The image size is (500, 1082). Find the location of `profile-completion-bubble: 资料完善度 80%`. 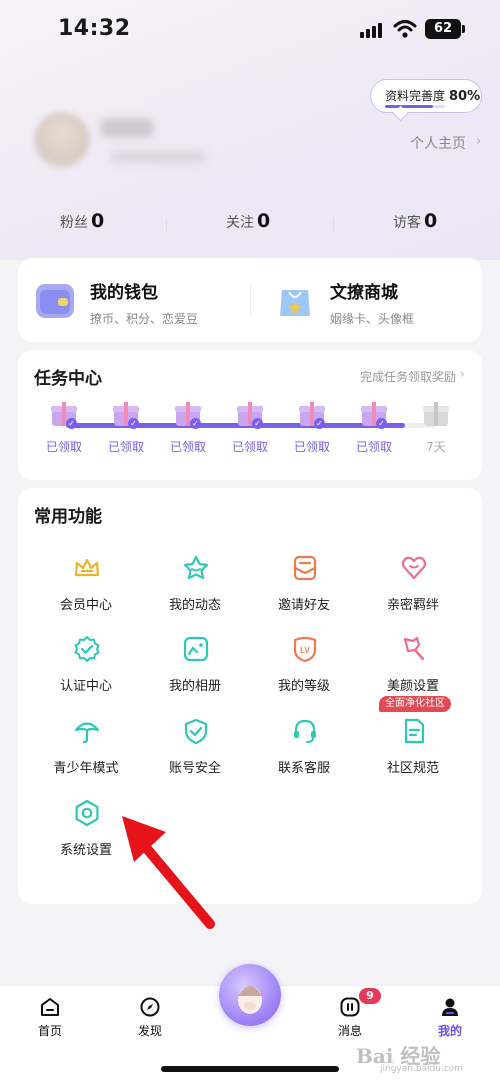

profile-completion-bubble: 资料完善度 80% is located at coordinates (426, 96).